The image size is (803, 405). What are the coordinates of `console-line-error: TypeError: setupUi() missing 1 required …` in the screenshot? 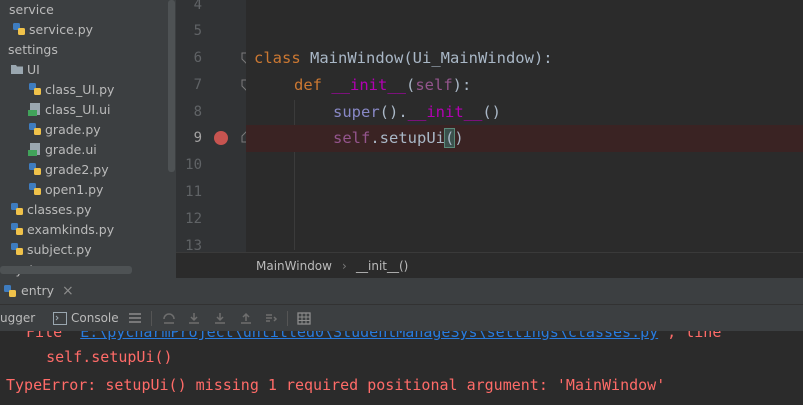 It's located at (336, 385).